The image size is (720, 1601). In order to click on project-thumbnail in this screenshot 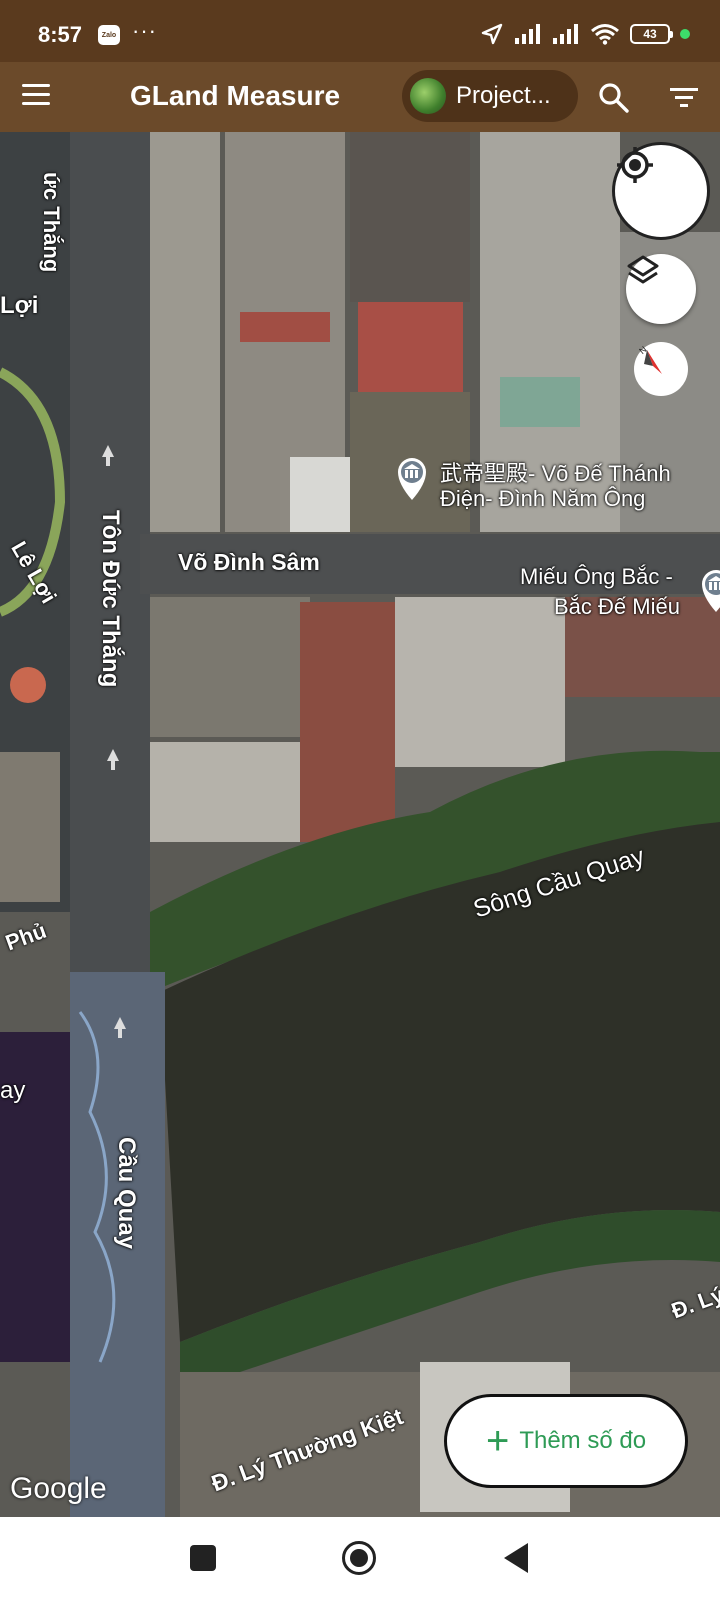, I will do `click(428, 96)`.